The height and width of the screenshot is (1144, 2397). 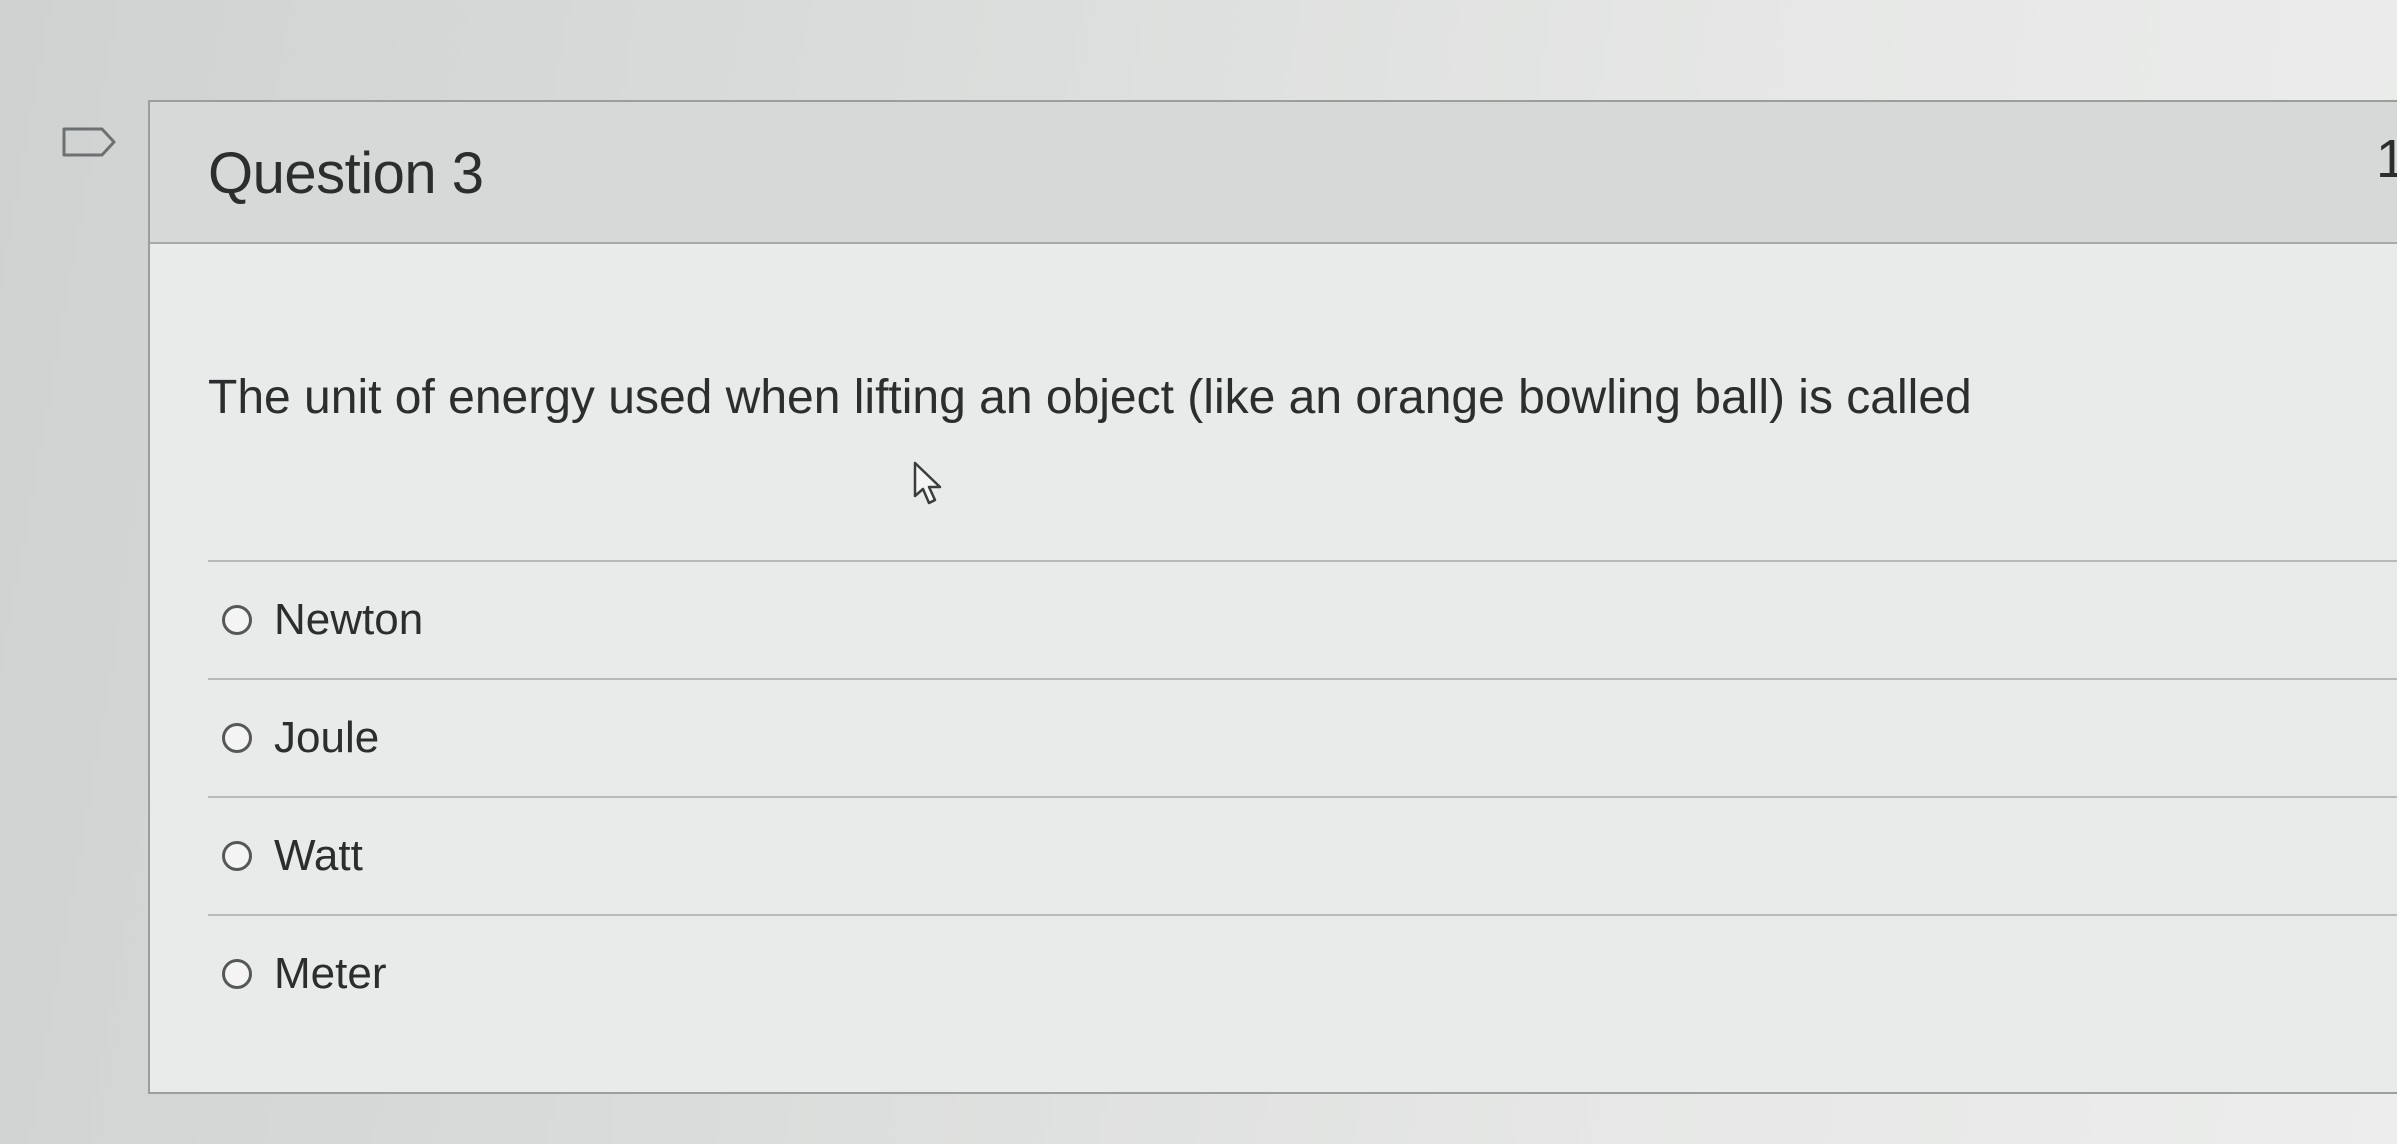 What do you see at coordinates (346, 173) in the screenshot?
I see `question-title: Question 3` at bounding box center [346, 173].